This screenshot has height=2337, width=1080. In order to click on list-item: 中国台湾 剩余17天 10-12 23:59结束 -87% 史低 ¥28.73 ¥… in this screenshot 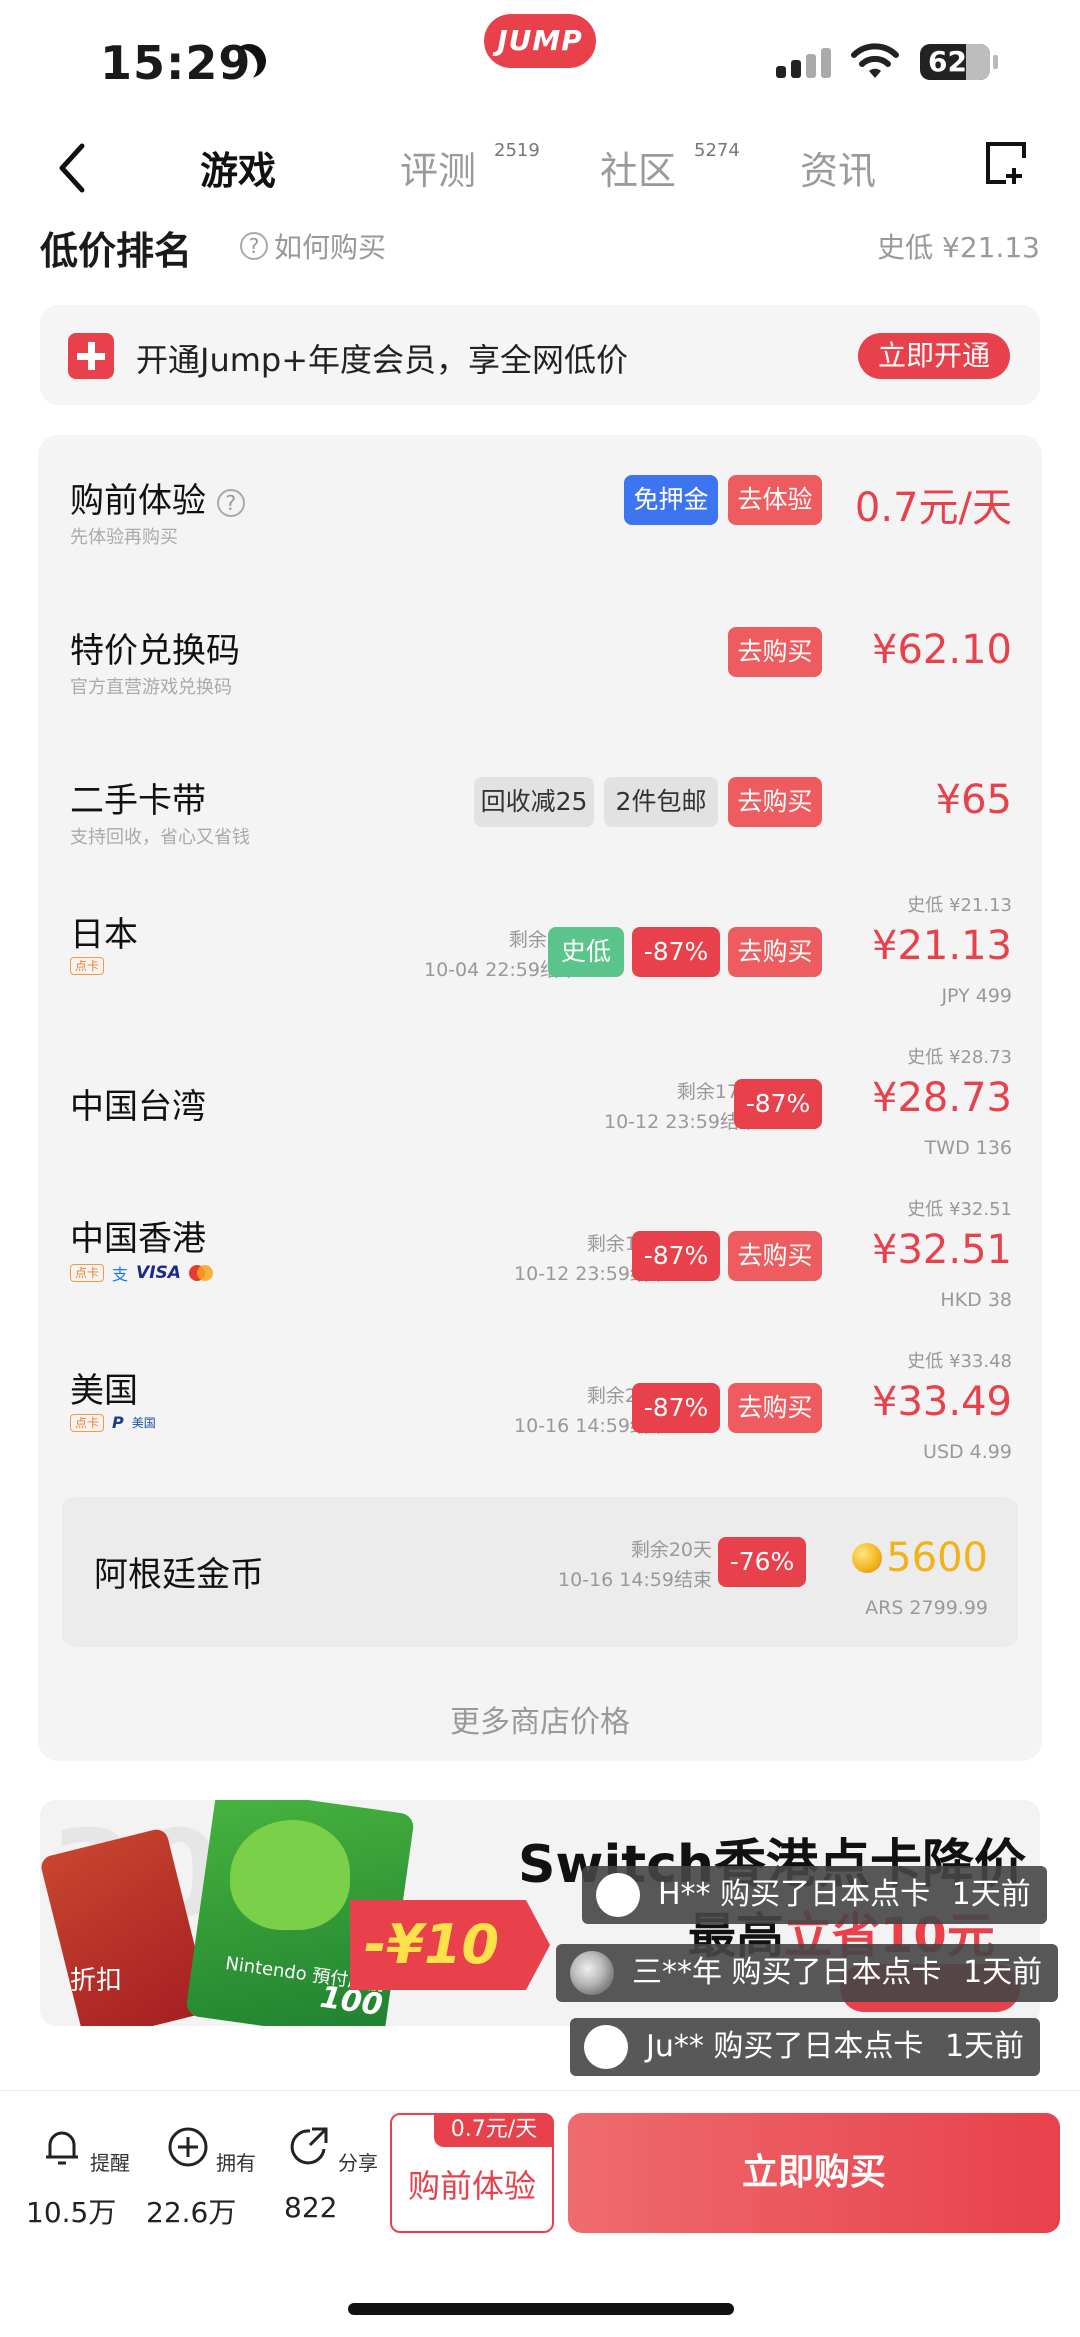, I will do `click(540, 1114)`.